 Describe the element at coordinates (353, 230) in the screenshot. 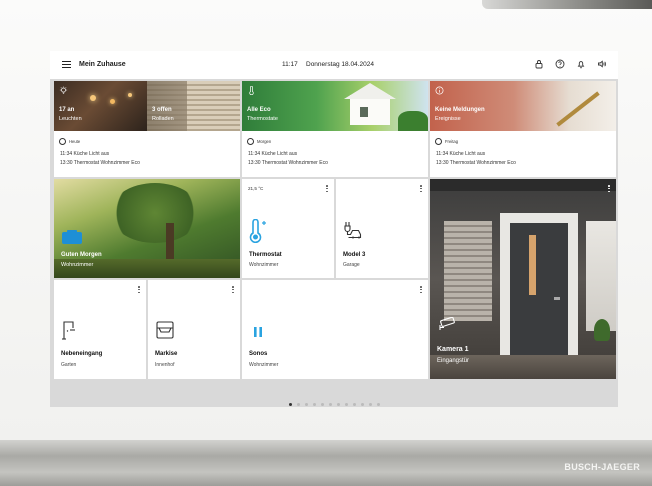

I see `car-charger-icon` at that location.